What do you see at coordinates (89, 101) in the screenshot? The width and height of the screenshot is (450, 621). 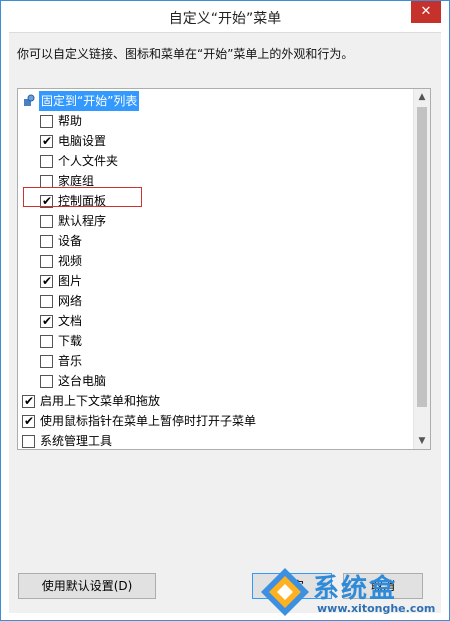 I see `list-header-label: 固定到“开始”列表` at bounding box center [89, 101].